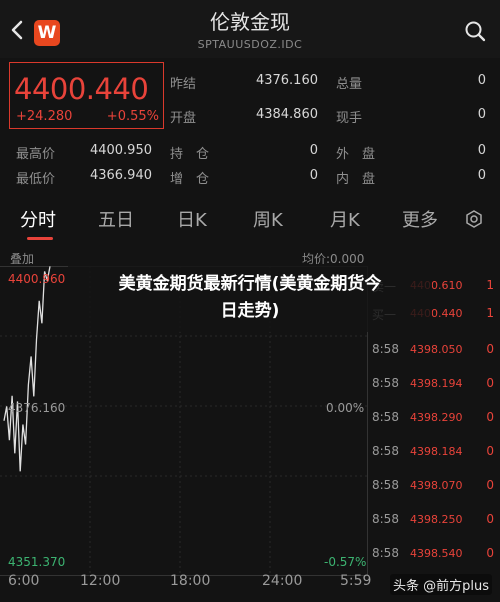 The height and width of the screenshot is (602, 500). Describe the element at coordinates (349, 84) in the screenshot. I see `total-volume-label: 总量` at that location.